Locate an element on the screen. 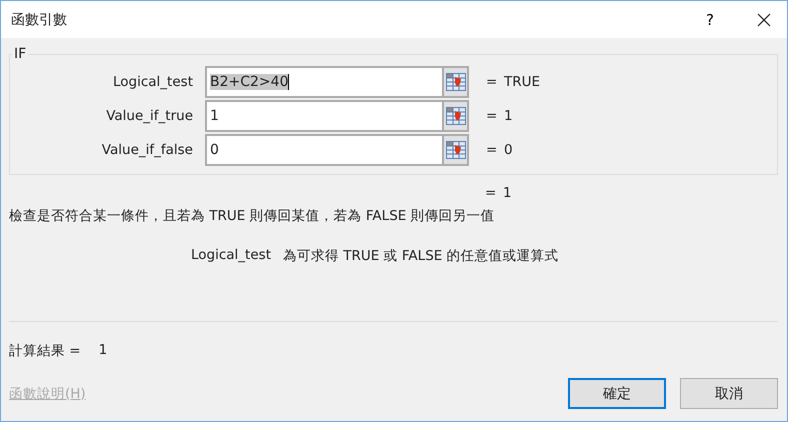  argument-description: 為可求得 TRUE 或 FALSE 的任意值或運算式 is located at coordinates (421, 256).